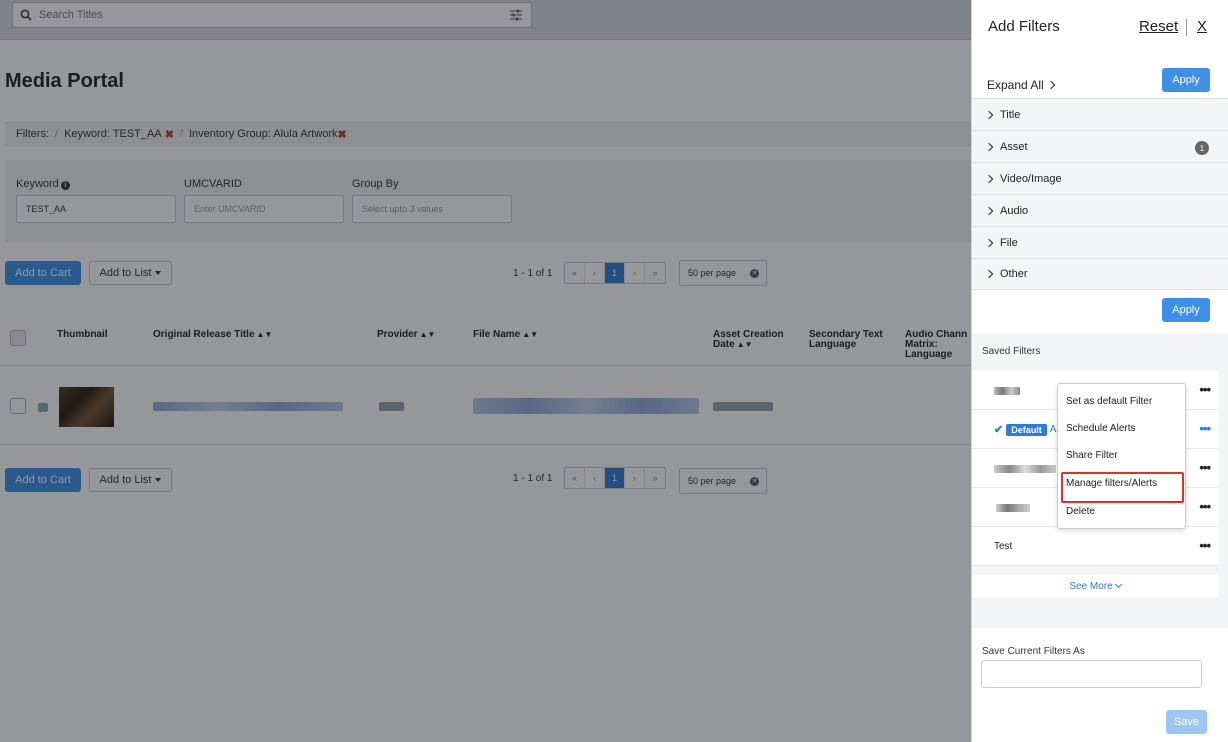  What do you see at coordinates (1080, 511) in the screenshot?
I see `menu-item-delete: Delete` at bounding box center [1080, 511].